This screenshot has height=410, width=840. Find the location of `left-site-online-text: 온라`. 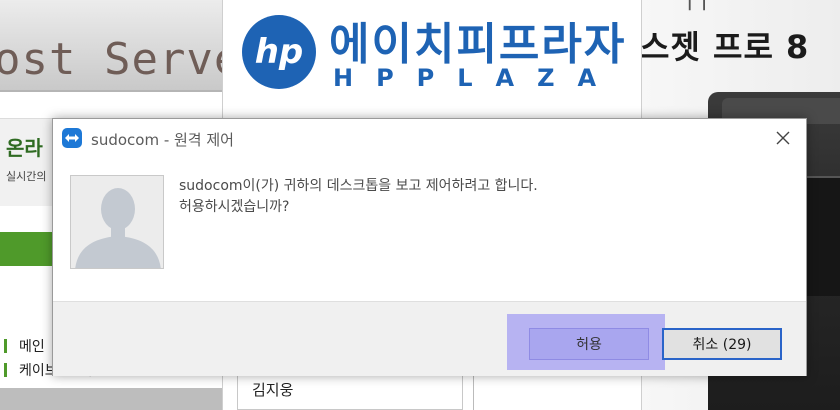

left-site-online-text: 온라 is located at coordinates (24, 148).